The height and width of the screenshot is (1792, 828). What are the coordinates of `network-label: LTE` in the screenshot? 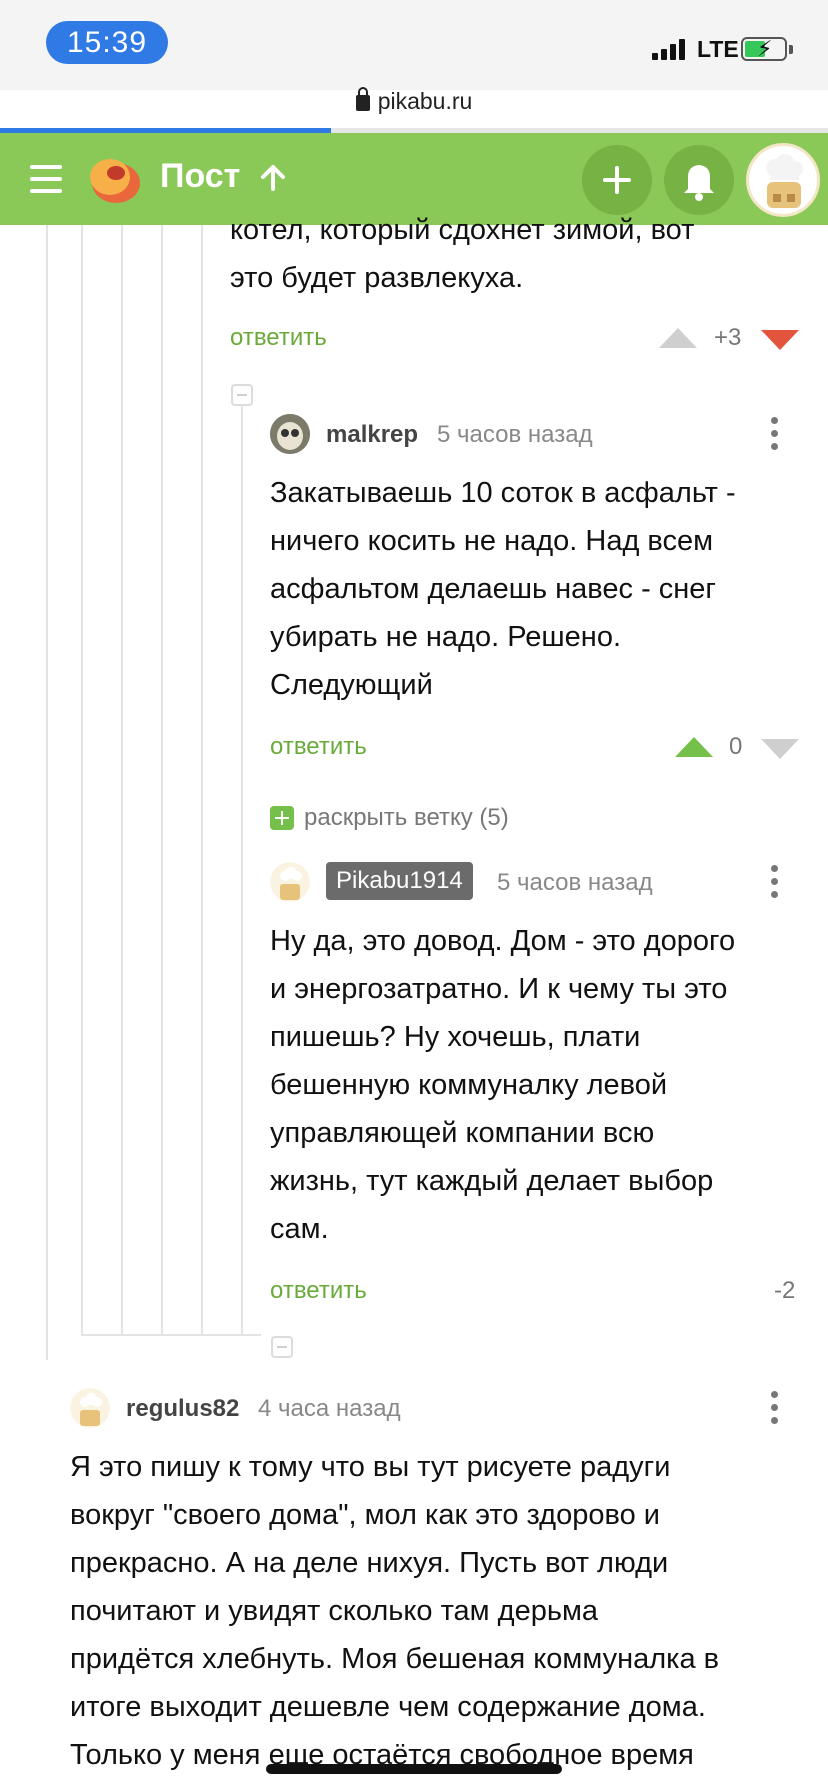 It's located at (718, 49).